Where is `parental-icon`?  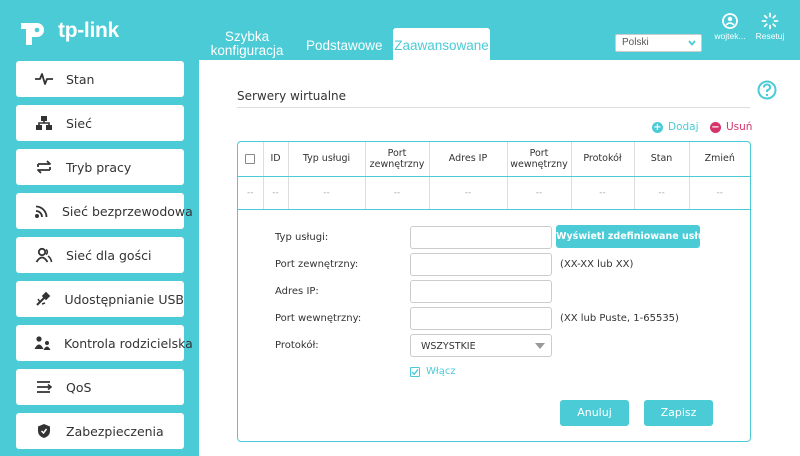 parental-icon is located at coordinates (43, 343).